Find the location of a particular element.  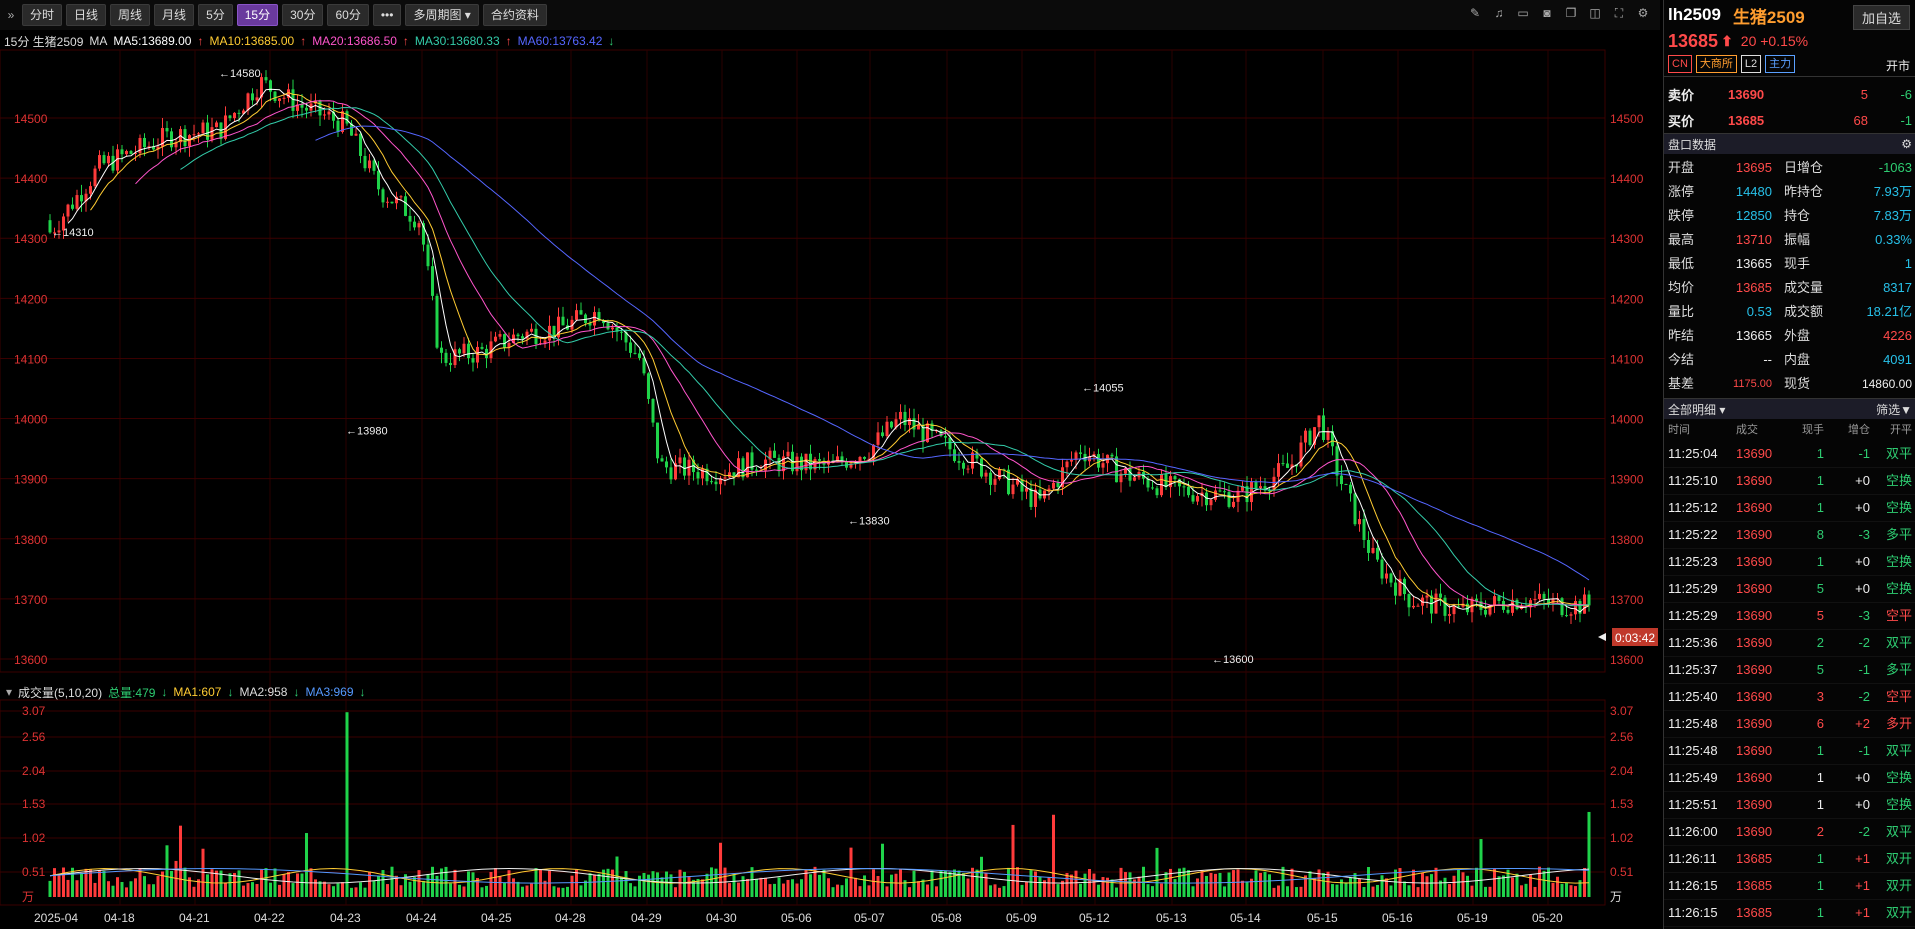

bell-icon: ♫ is located at coordinates (1499, 13).